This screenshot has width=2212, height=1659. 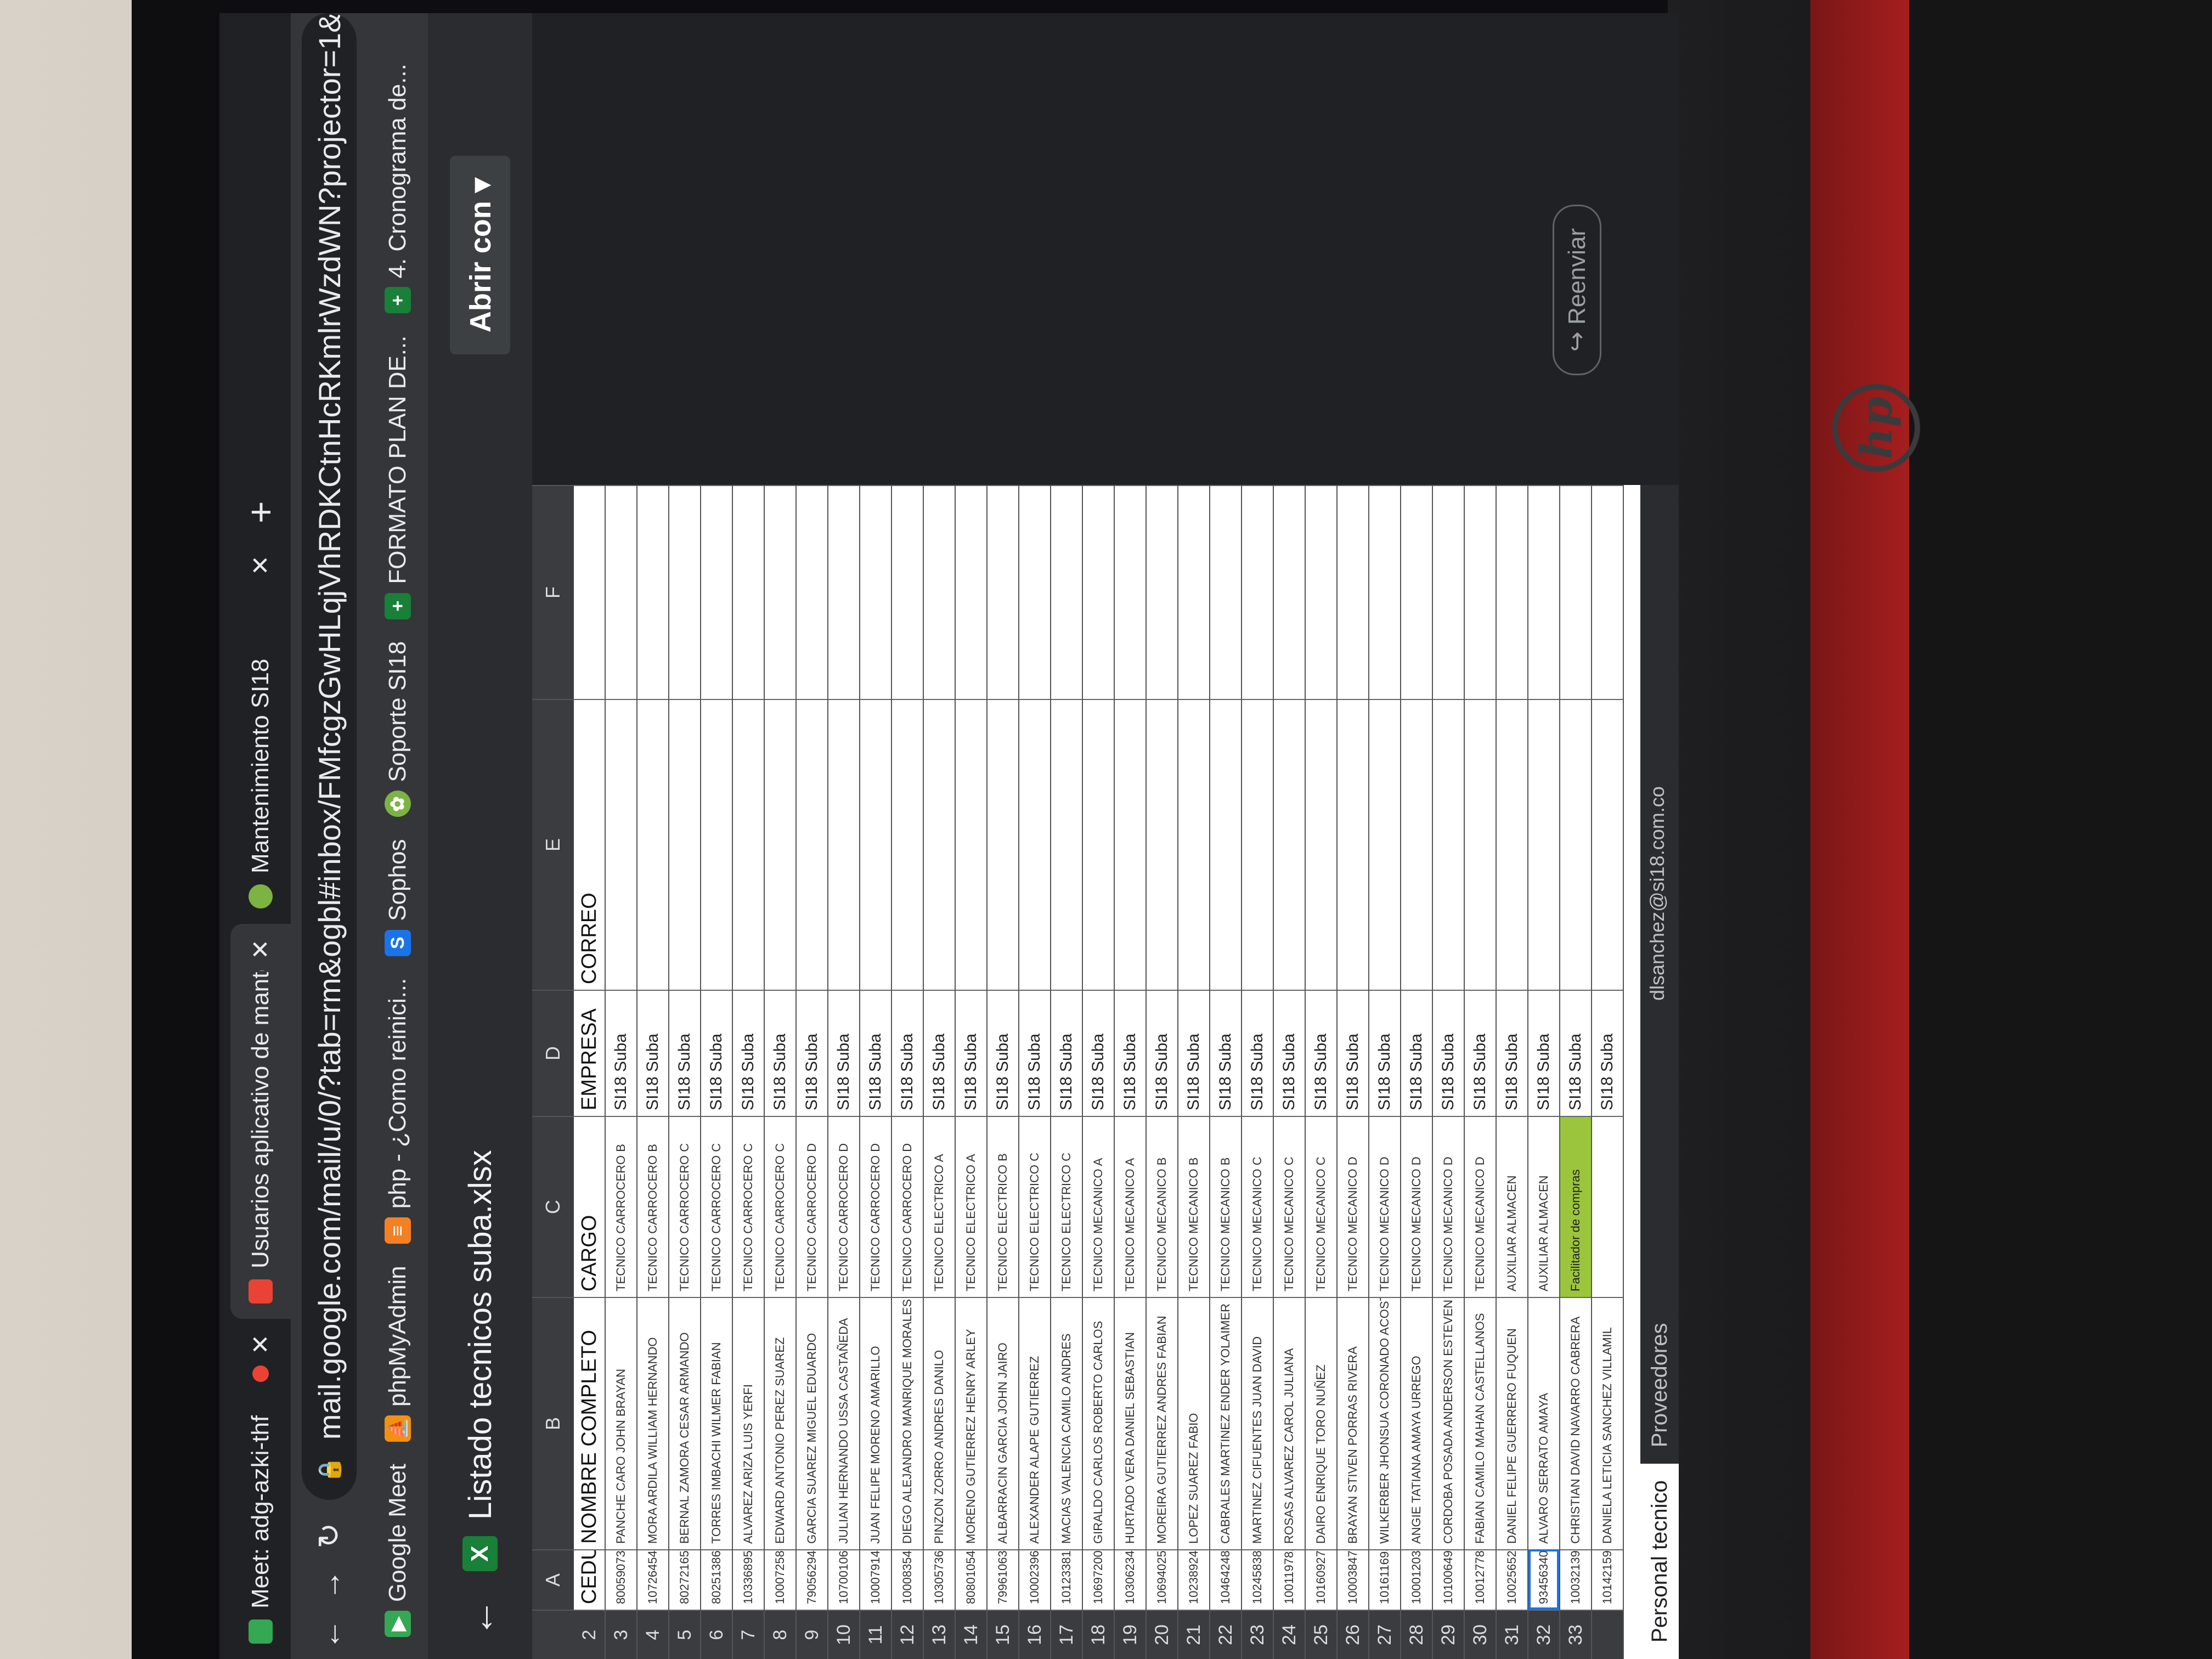 I want to click on cell-cargo: TECNICO CARROCERO B, so click(x=653, y=1207).